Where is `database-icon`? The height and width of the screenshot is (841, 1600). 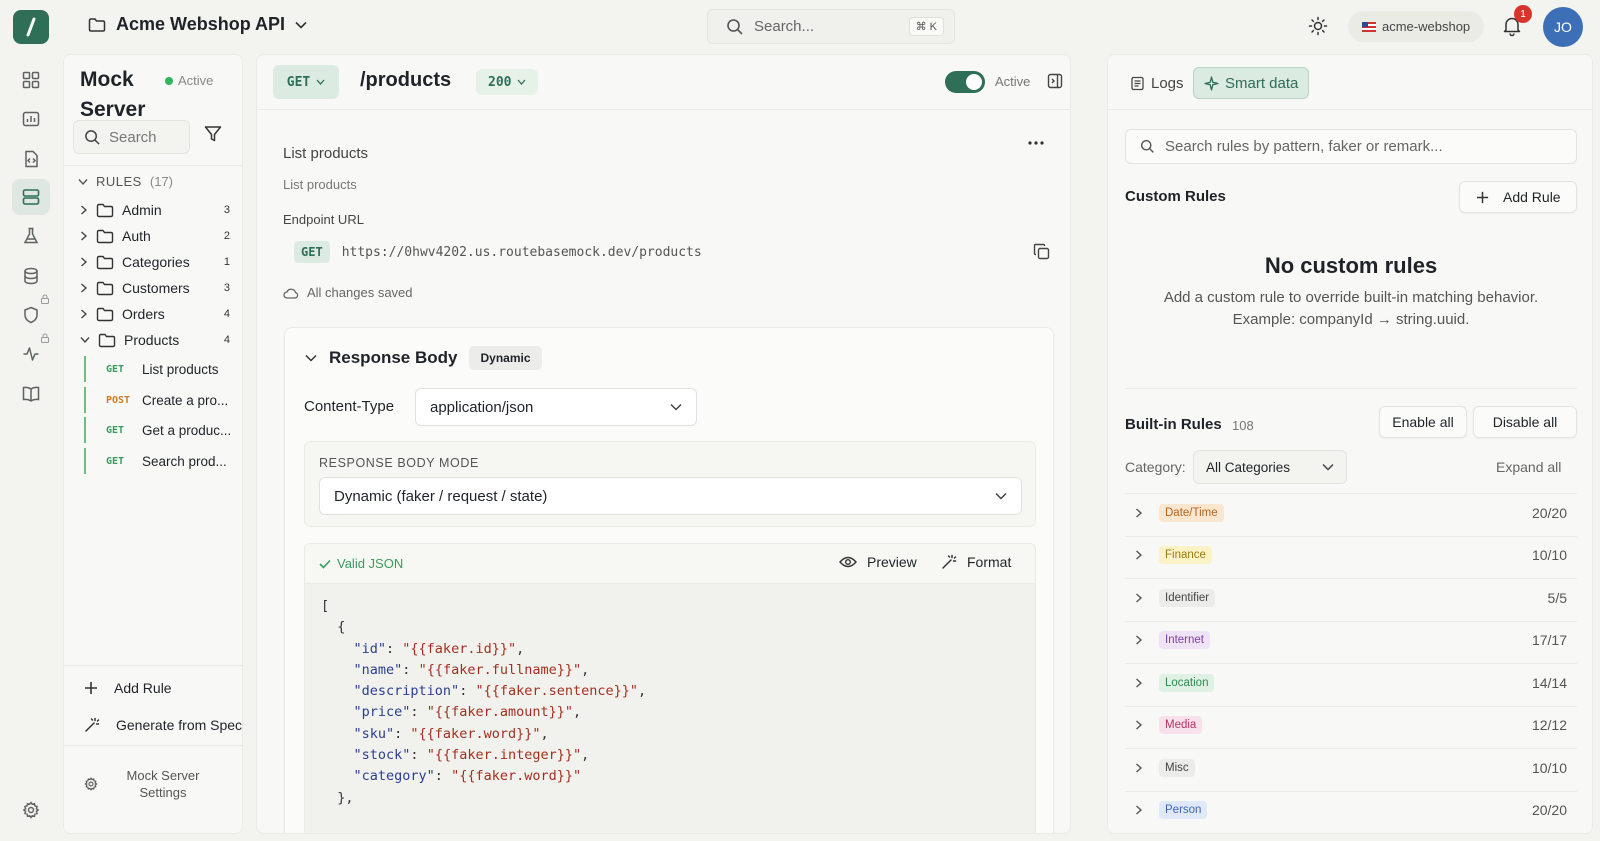
database-icon is located at coordinates (31, 276).